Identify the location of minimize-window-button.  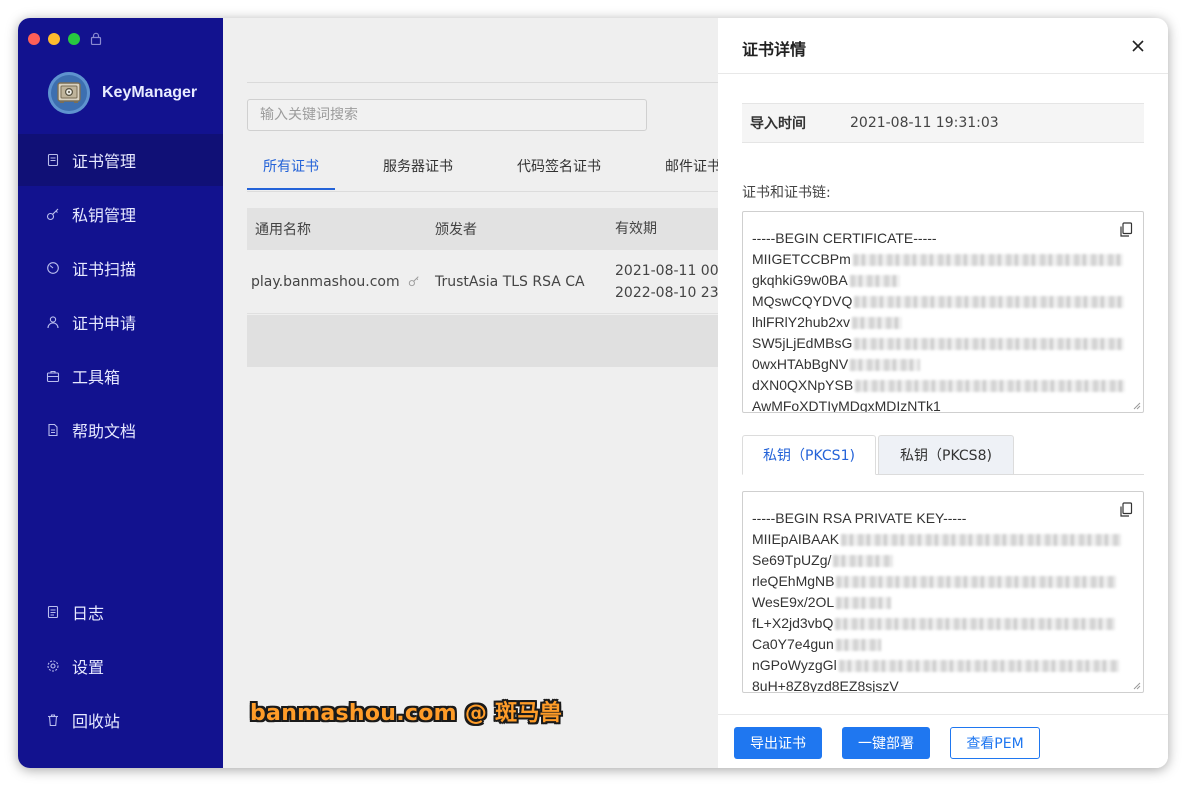
(54, 38).